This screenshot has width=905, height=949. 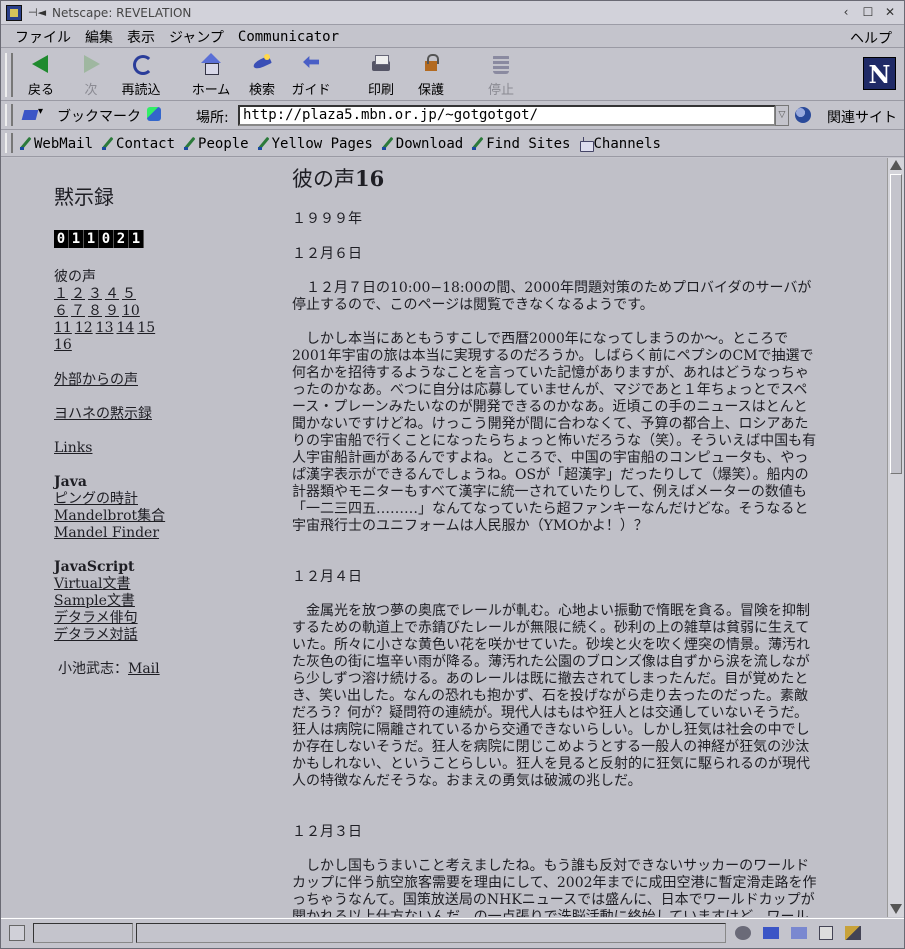 What do you see at coordinates (105, 328) in the screenshot?
I see `voice-link: 13` at bounding box center [105, 328].